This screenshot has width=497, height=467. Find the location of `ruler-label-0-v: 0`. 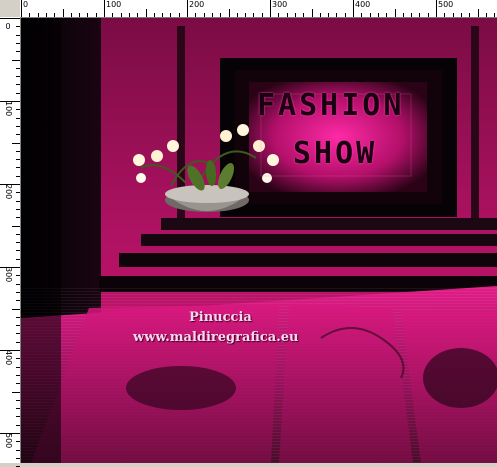

ruler-label-0-v: 0 is located at coordinates (8, 27).